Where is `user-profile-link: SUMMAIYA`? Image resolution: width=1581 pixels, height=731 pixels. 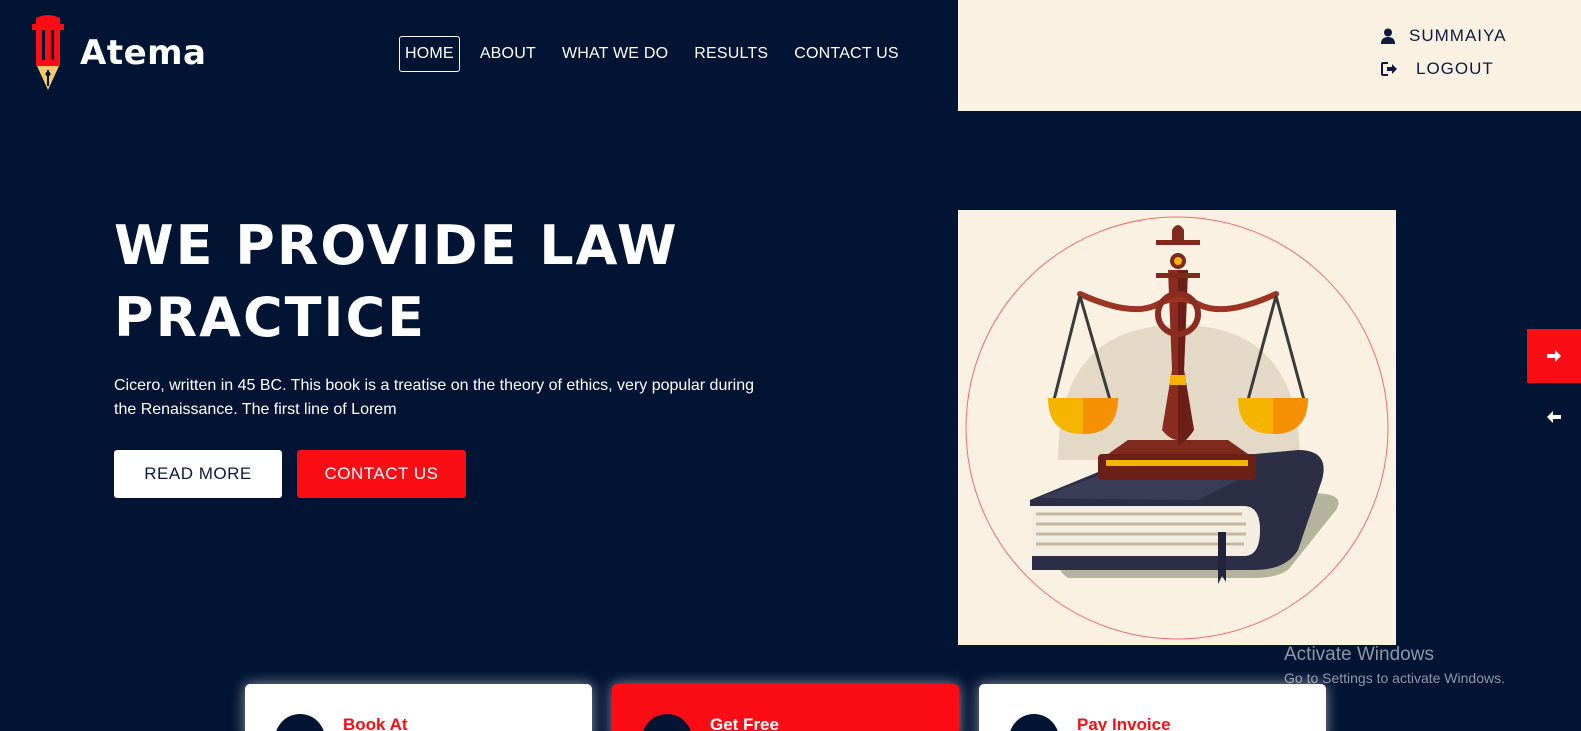 user-profile-link: SUMMAIYA is located at coordinates (1443, 36).